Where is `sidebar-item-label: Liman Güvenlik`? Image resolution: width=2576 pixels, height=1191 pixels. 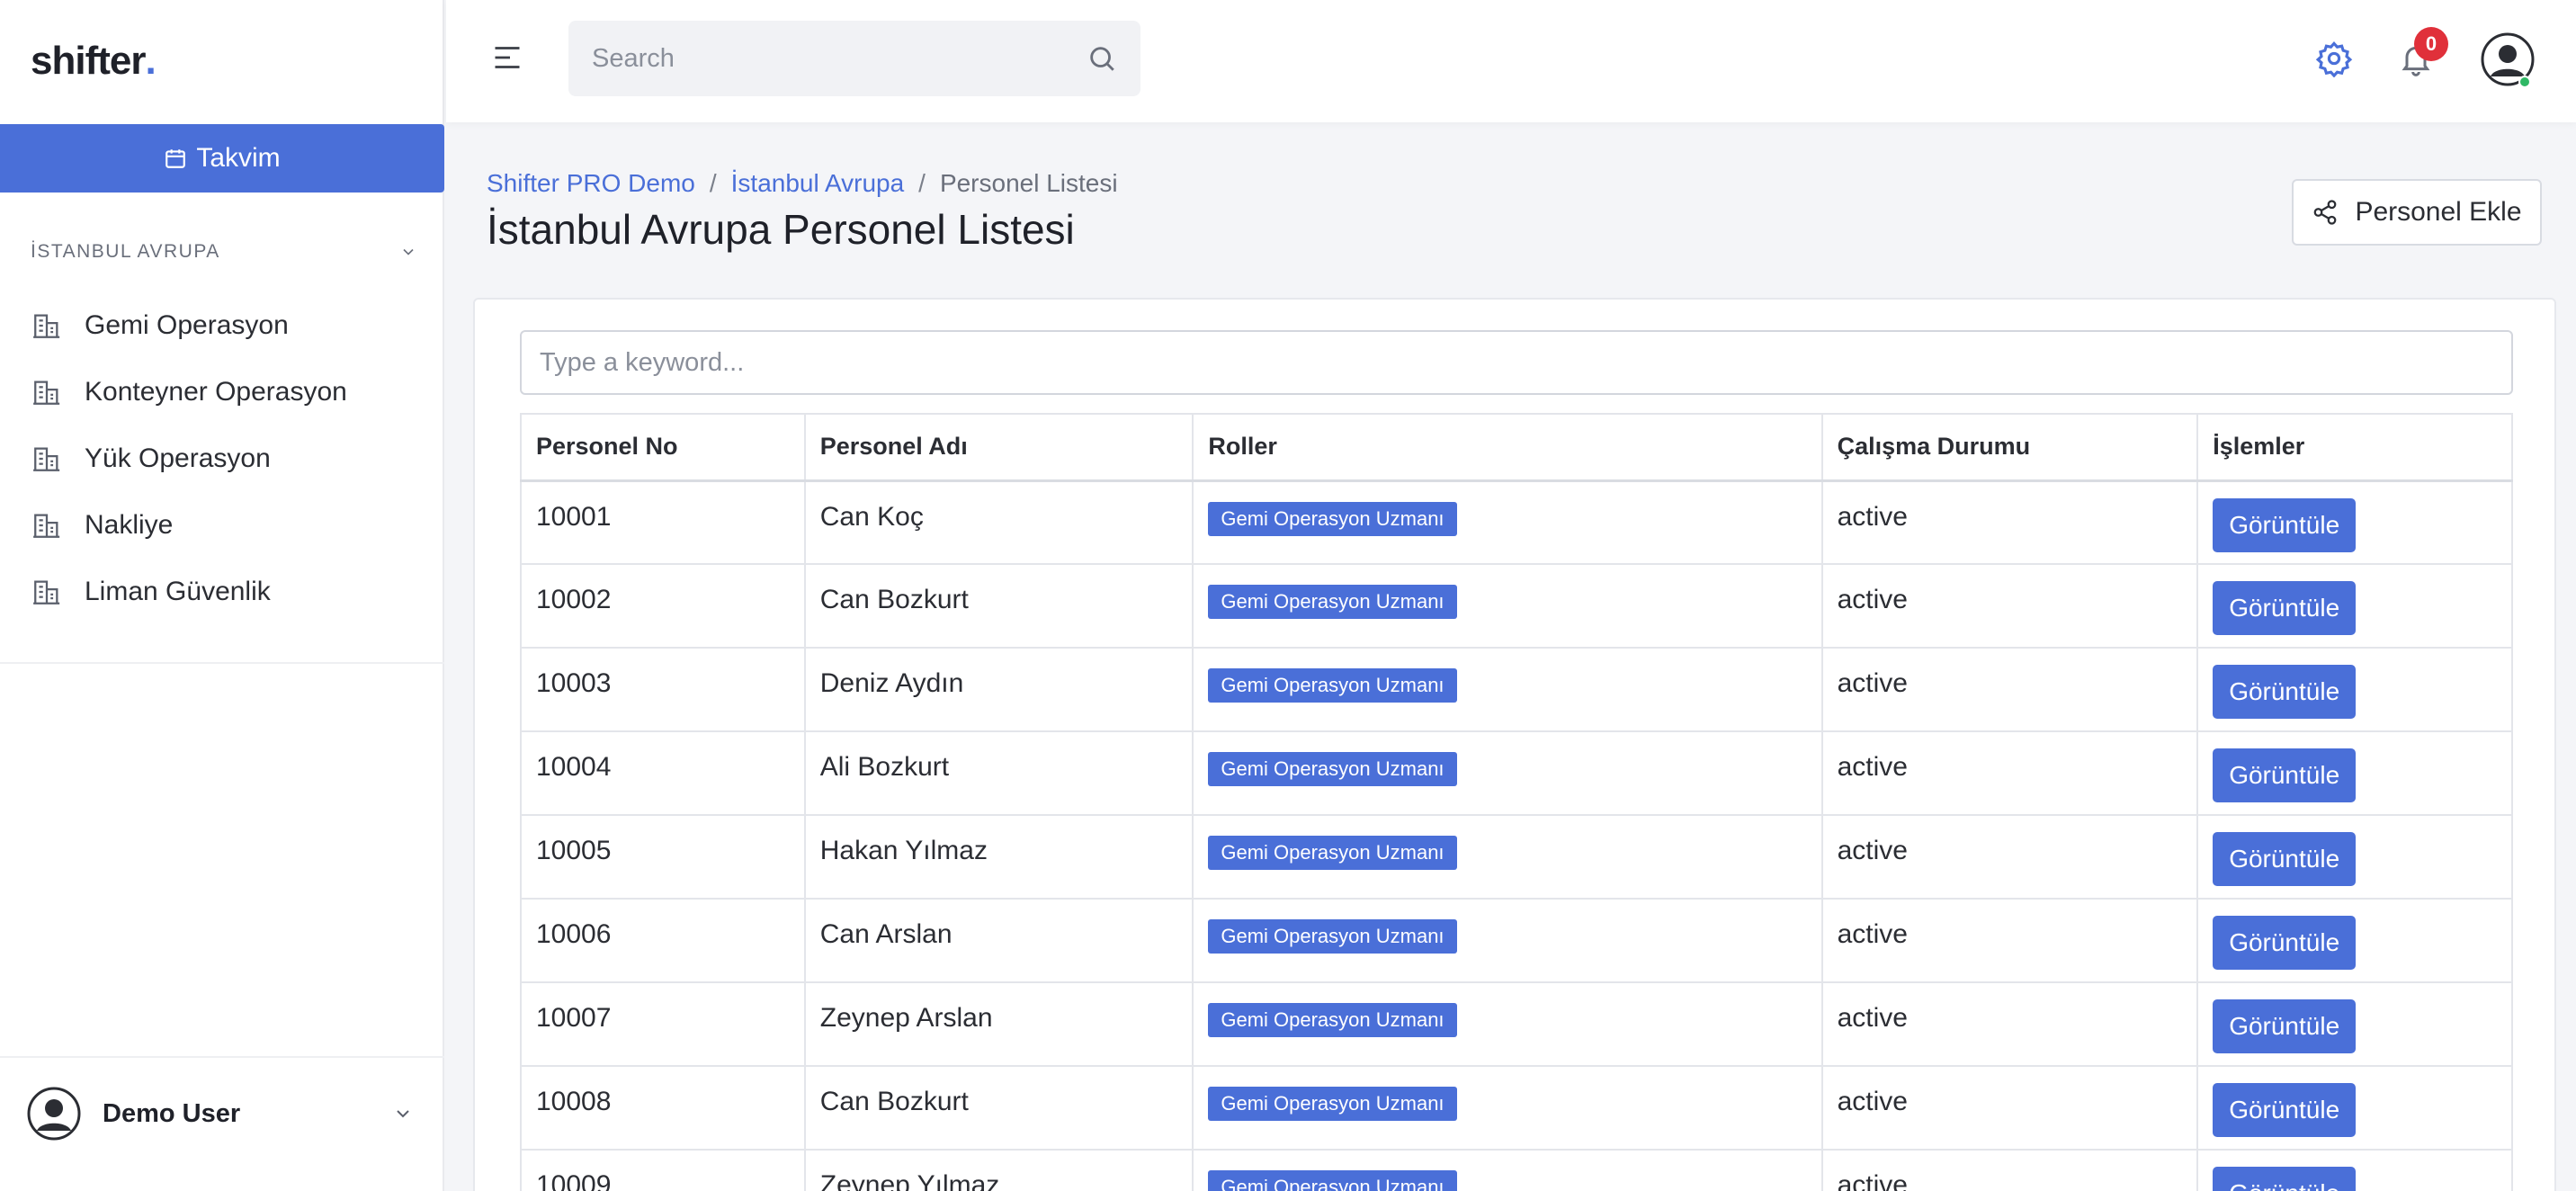 sidebar-item-label: Liman Güvenlik is located at coordinates (178, 591).